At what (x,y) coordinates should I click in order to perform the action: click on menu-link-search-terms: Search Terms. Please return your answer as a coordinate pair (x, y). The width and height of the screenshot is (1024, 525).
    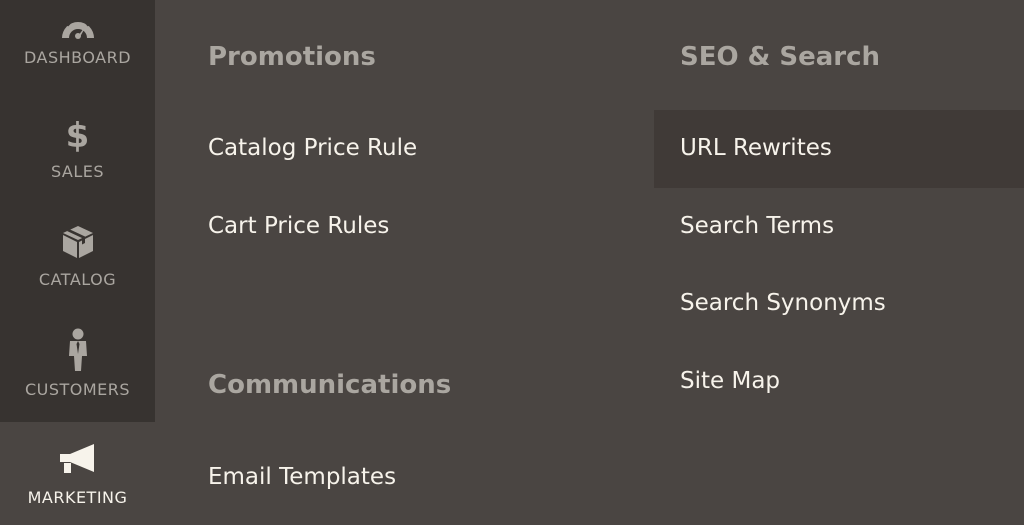
    Looking at the image, I should click on (757, 226).